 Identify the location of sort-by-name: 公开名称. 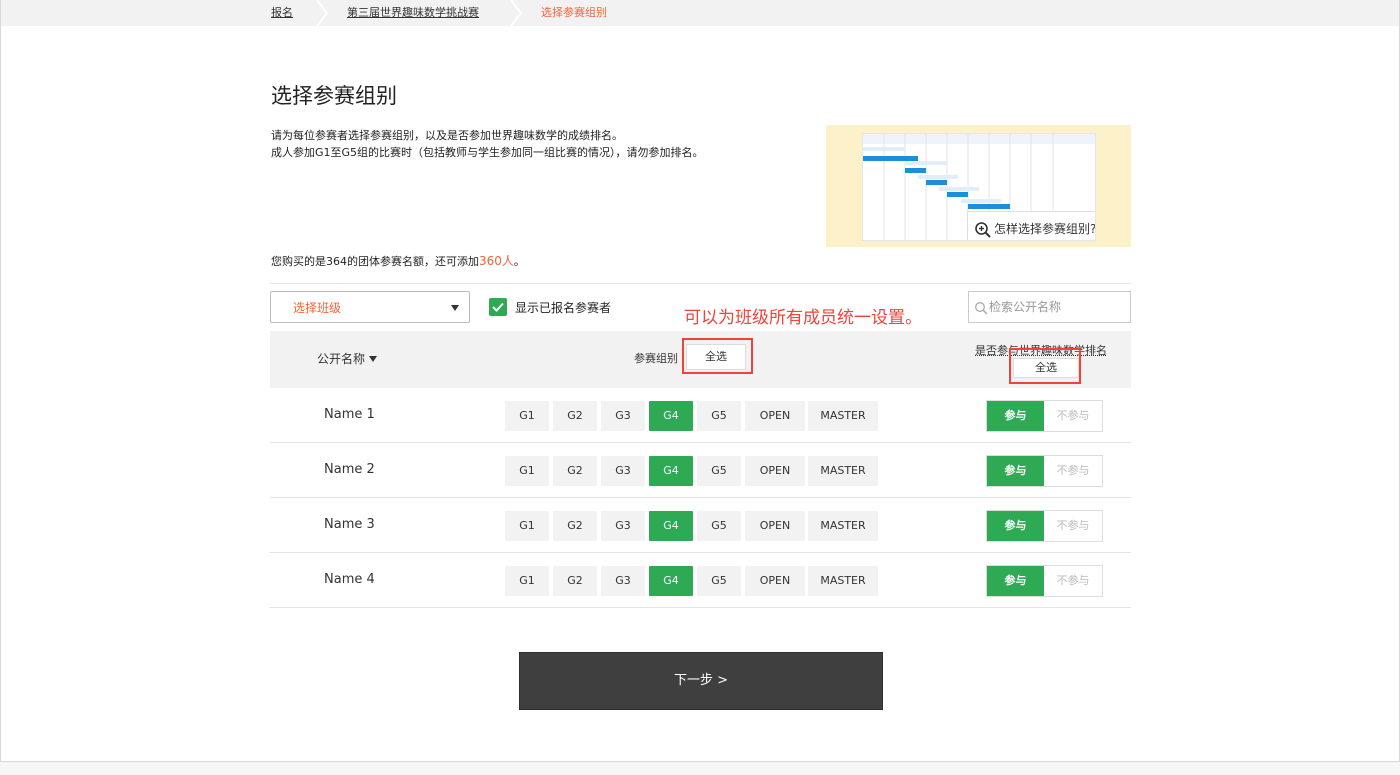
(347, 358).